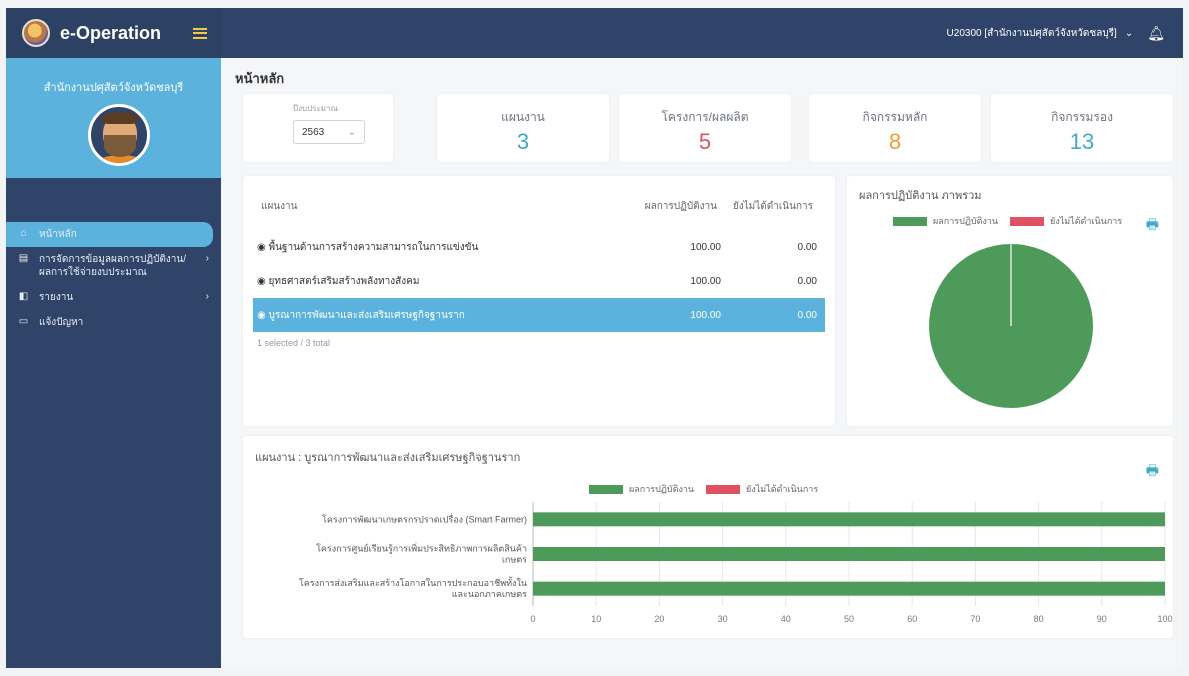 The width and height of the screenshot is (1189, 676). What do you see at coordinates (329, 132) in the screenshot?
I see `year-select: 2563 ⌄` at bounding box center [329, 132].